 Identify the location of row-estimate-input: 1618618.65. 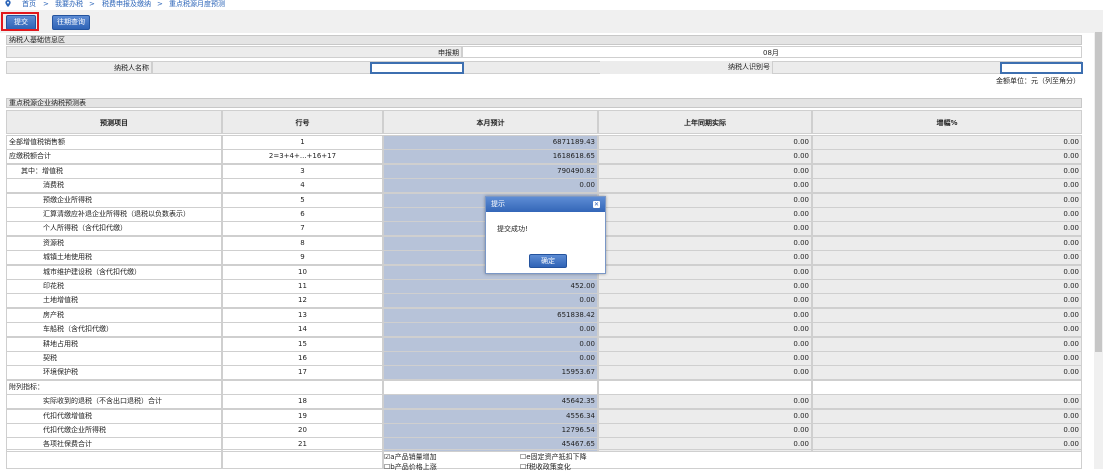
(490, 156).